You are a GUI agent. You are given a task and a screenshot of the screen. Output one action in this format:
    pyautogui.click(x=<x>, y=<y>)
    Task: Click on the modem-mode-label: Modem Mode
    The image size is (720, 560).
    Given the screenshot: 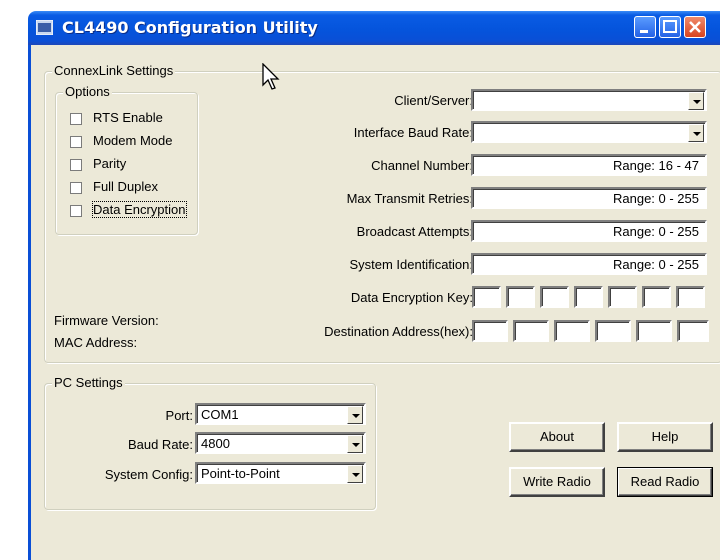 What is the action you would take?
    pyautogui.click(x=133, y=140)
    